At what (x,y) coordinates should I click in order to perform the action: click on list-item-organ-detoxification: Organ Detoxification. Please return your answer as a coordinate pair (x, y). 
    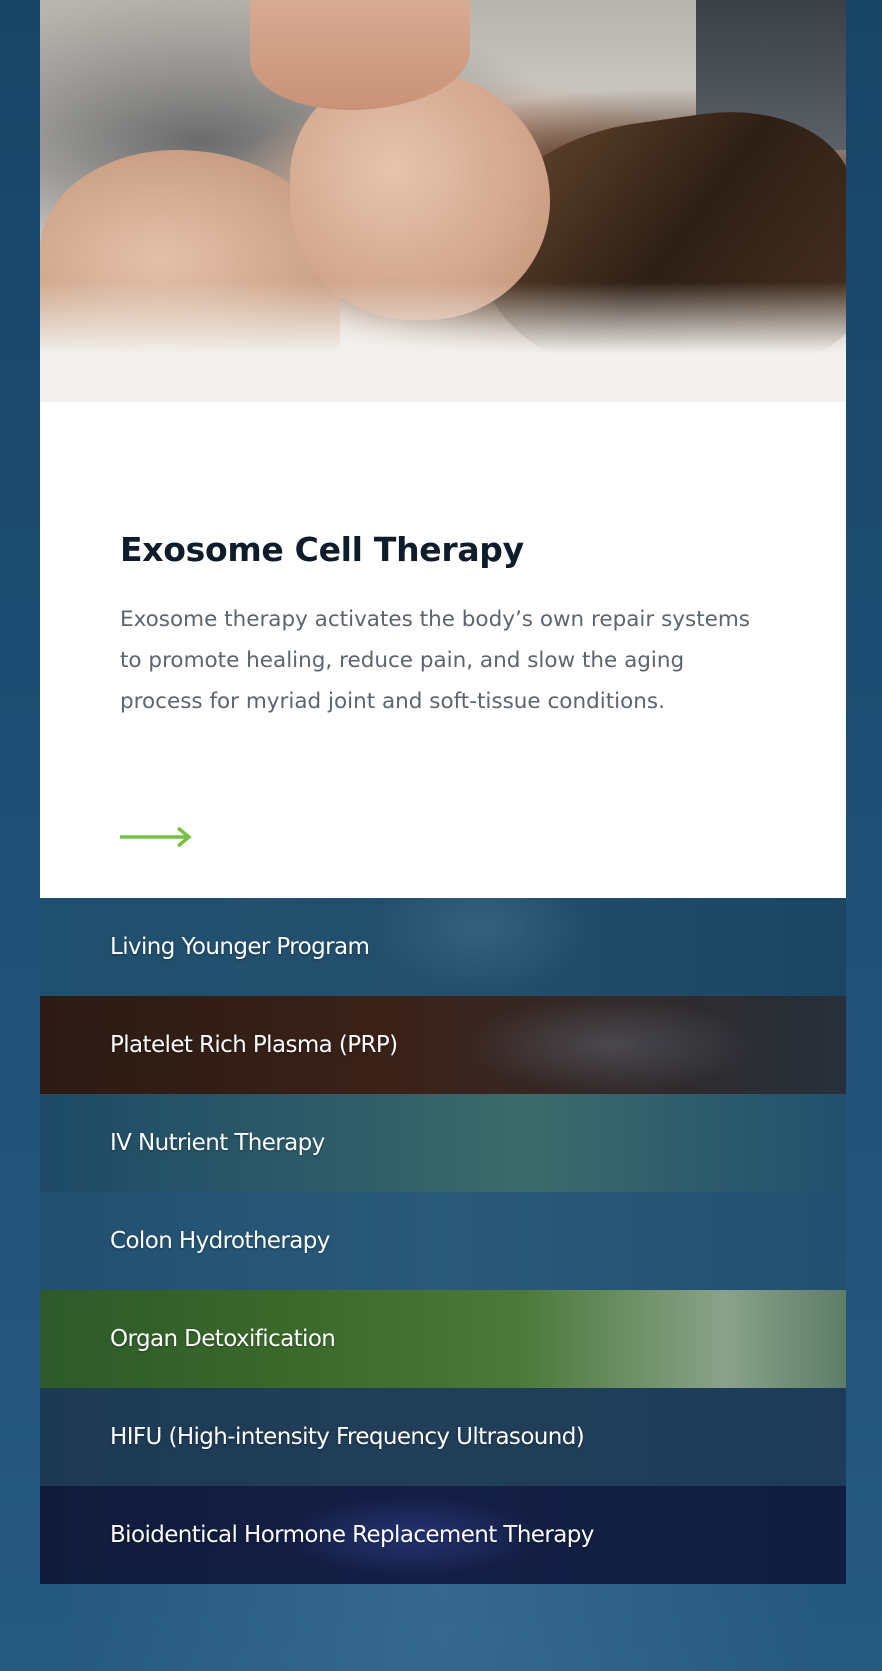
    Looking at the image, I should click on (443, 1339).